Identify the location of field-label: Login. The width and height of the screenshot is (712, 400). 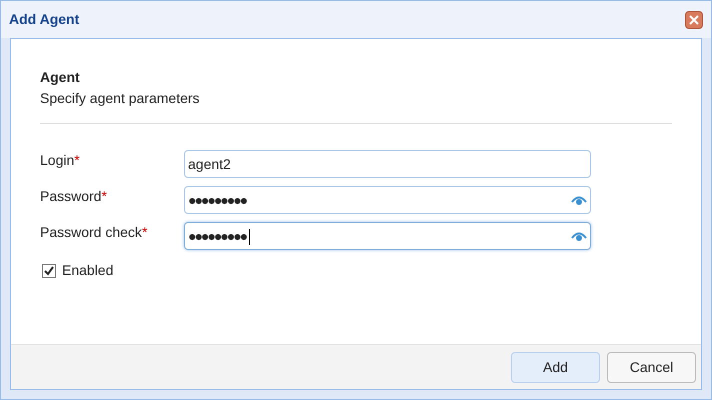
(57, 160).